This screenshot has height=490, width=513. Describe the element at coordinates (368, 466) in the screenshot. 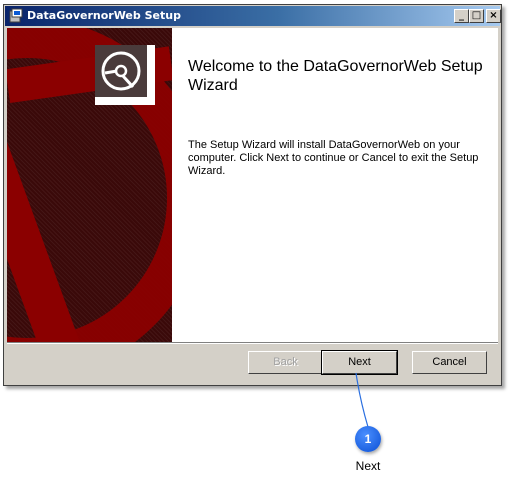

I see `callout-label: Next` at that location.